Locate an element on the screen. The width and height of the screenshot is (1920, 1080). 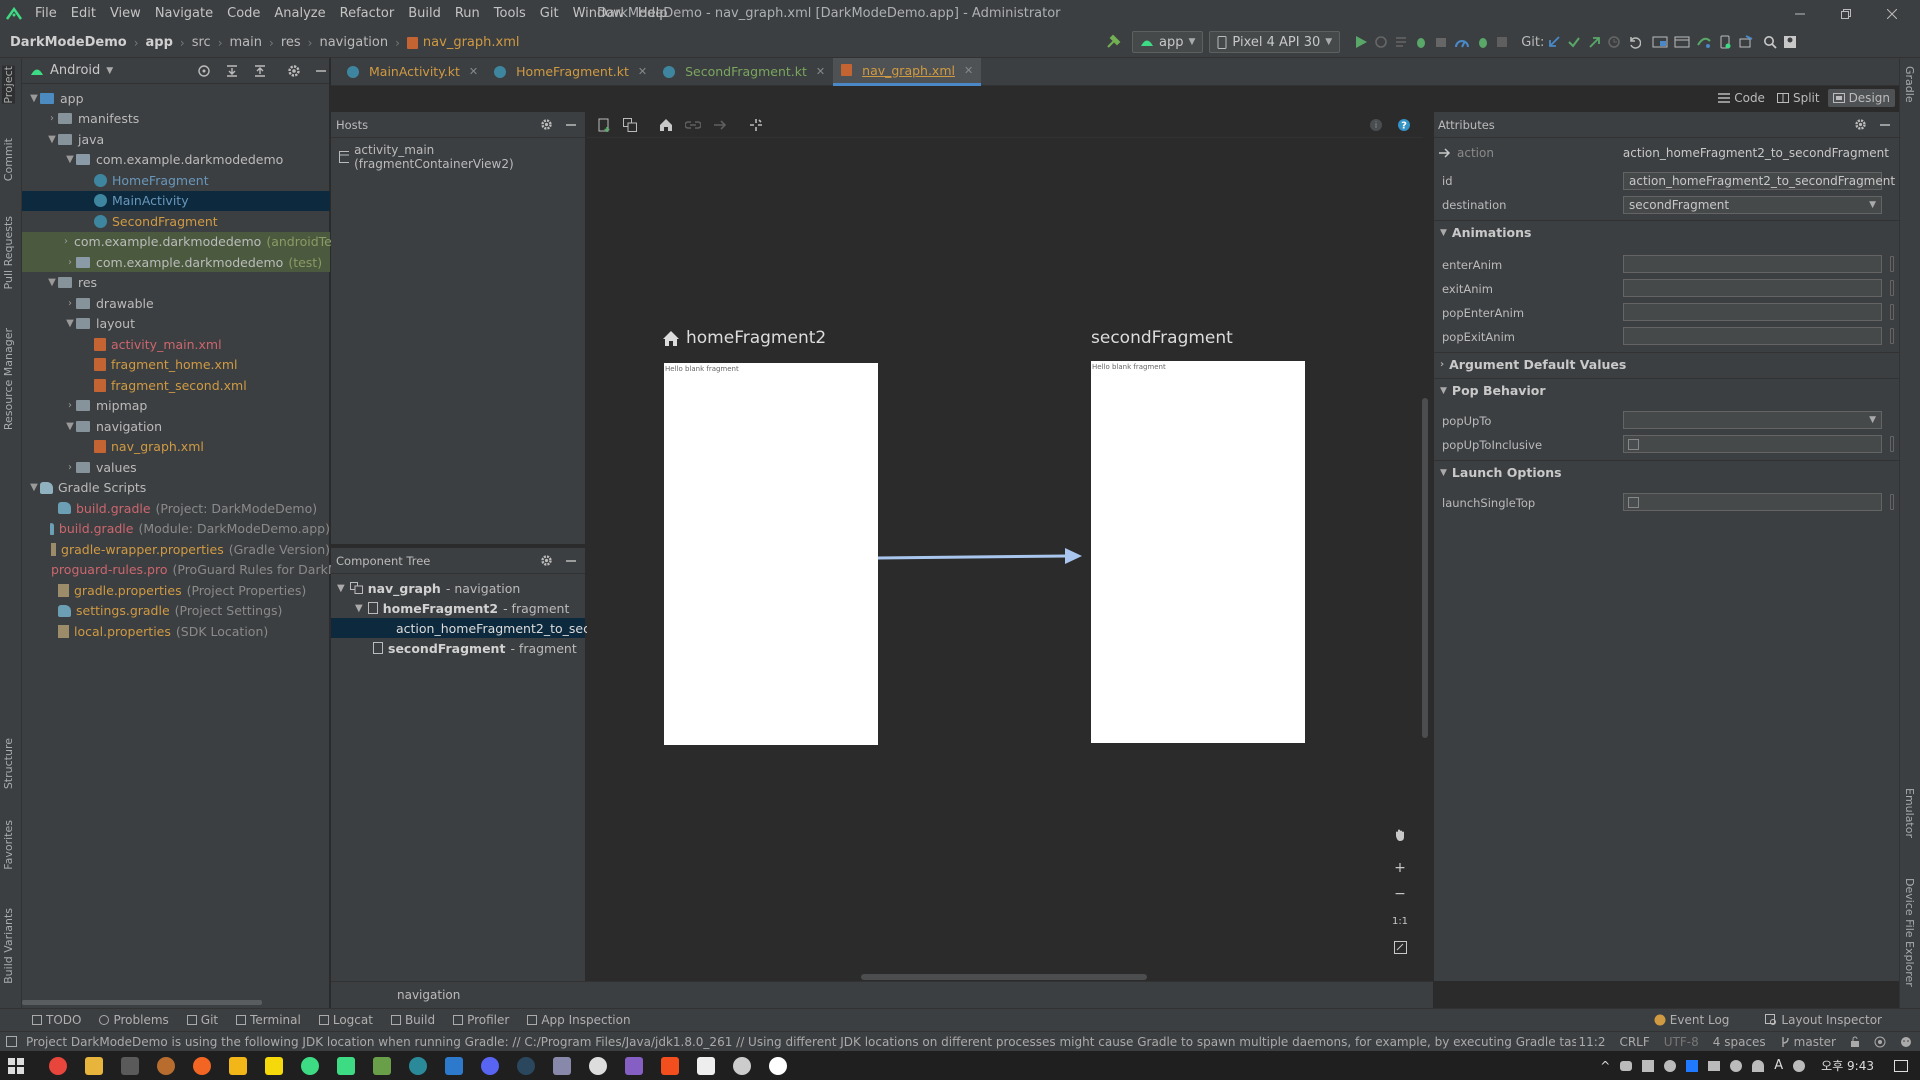
enteranim-field is located at coordinates (1752, 264).